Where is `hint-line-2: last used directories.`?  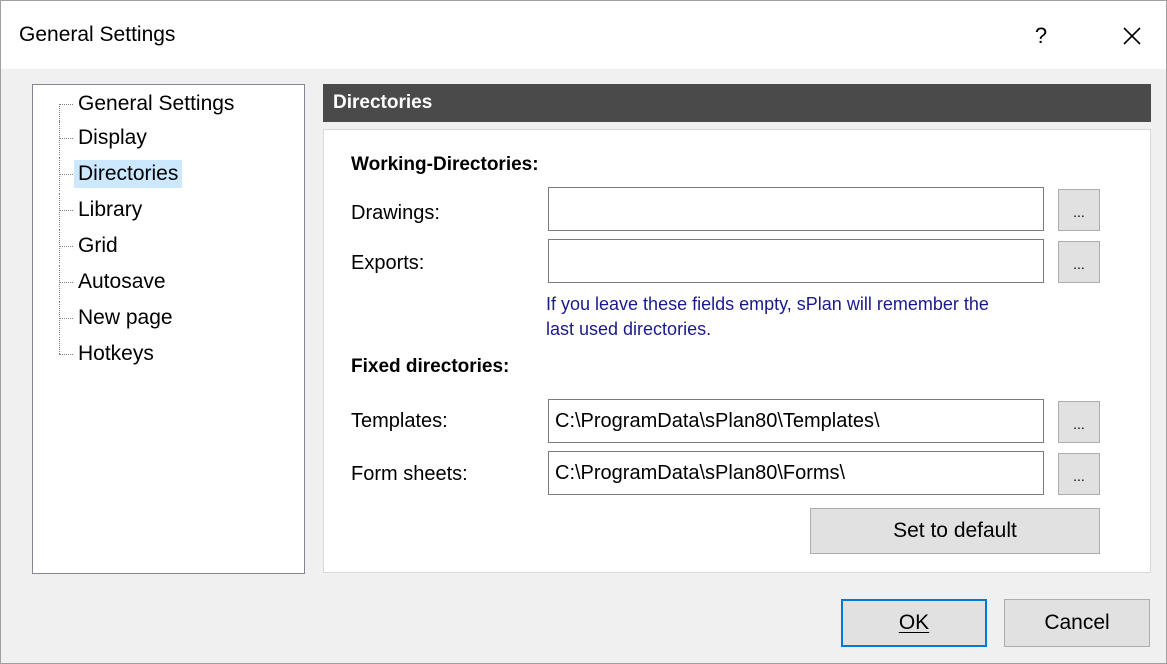 hint-line-2: last used directories. is located at coordinates (629, 329).